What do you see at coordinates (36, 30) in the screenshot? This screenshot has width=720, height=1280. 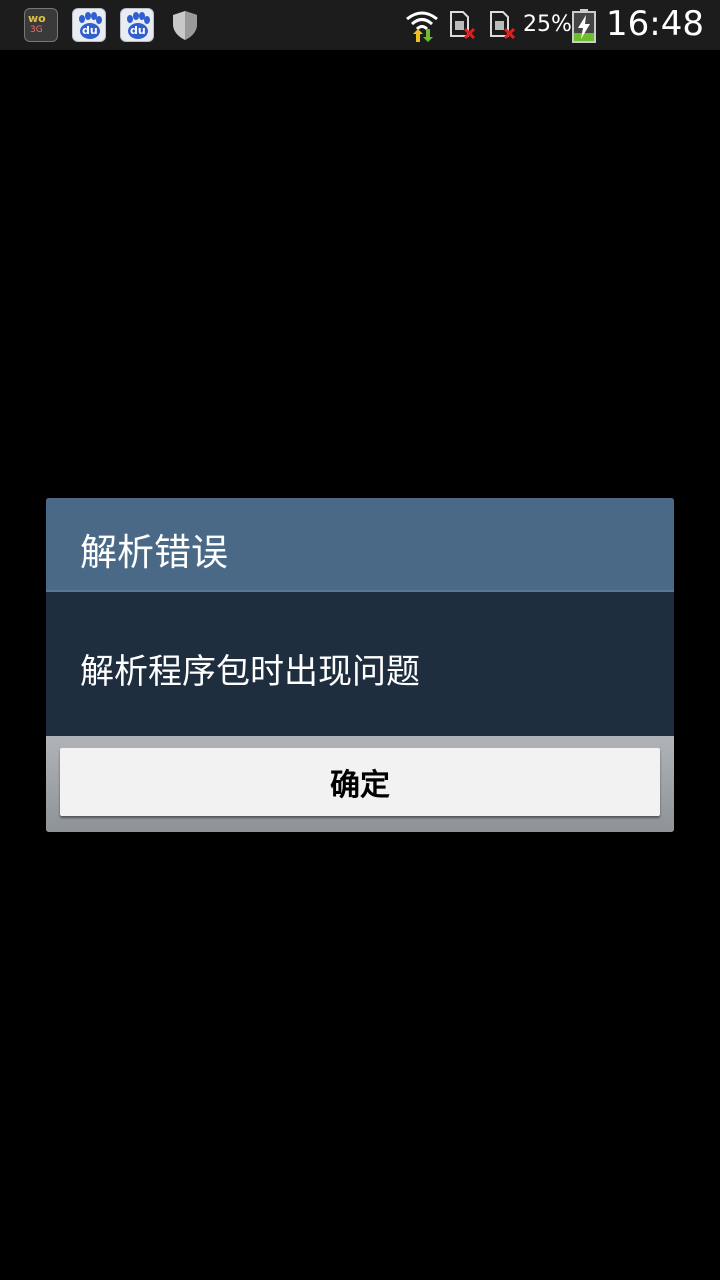 I see `wo-app-icon-subtext: 3G` at bounding box center [36, 30].